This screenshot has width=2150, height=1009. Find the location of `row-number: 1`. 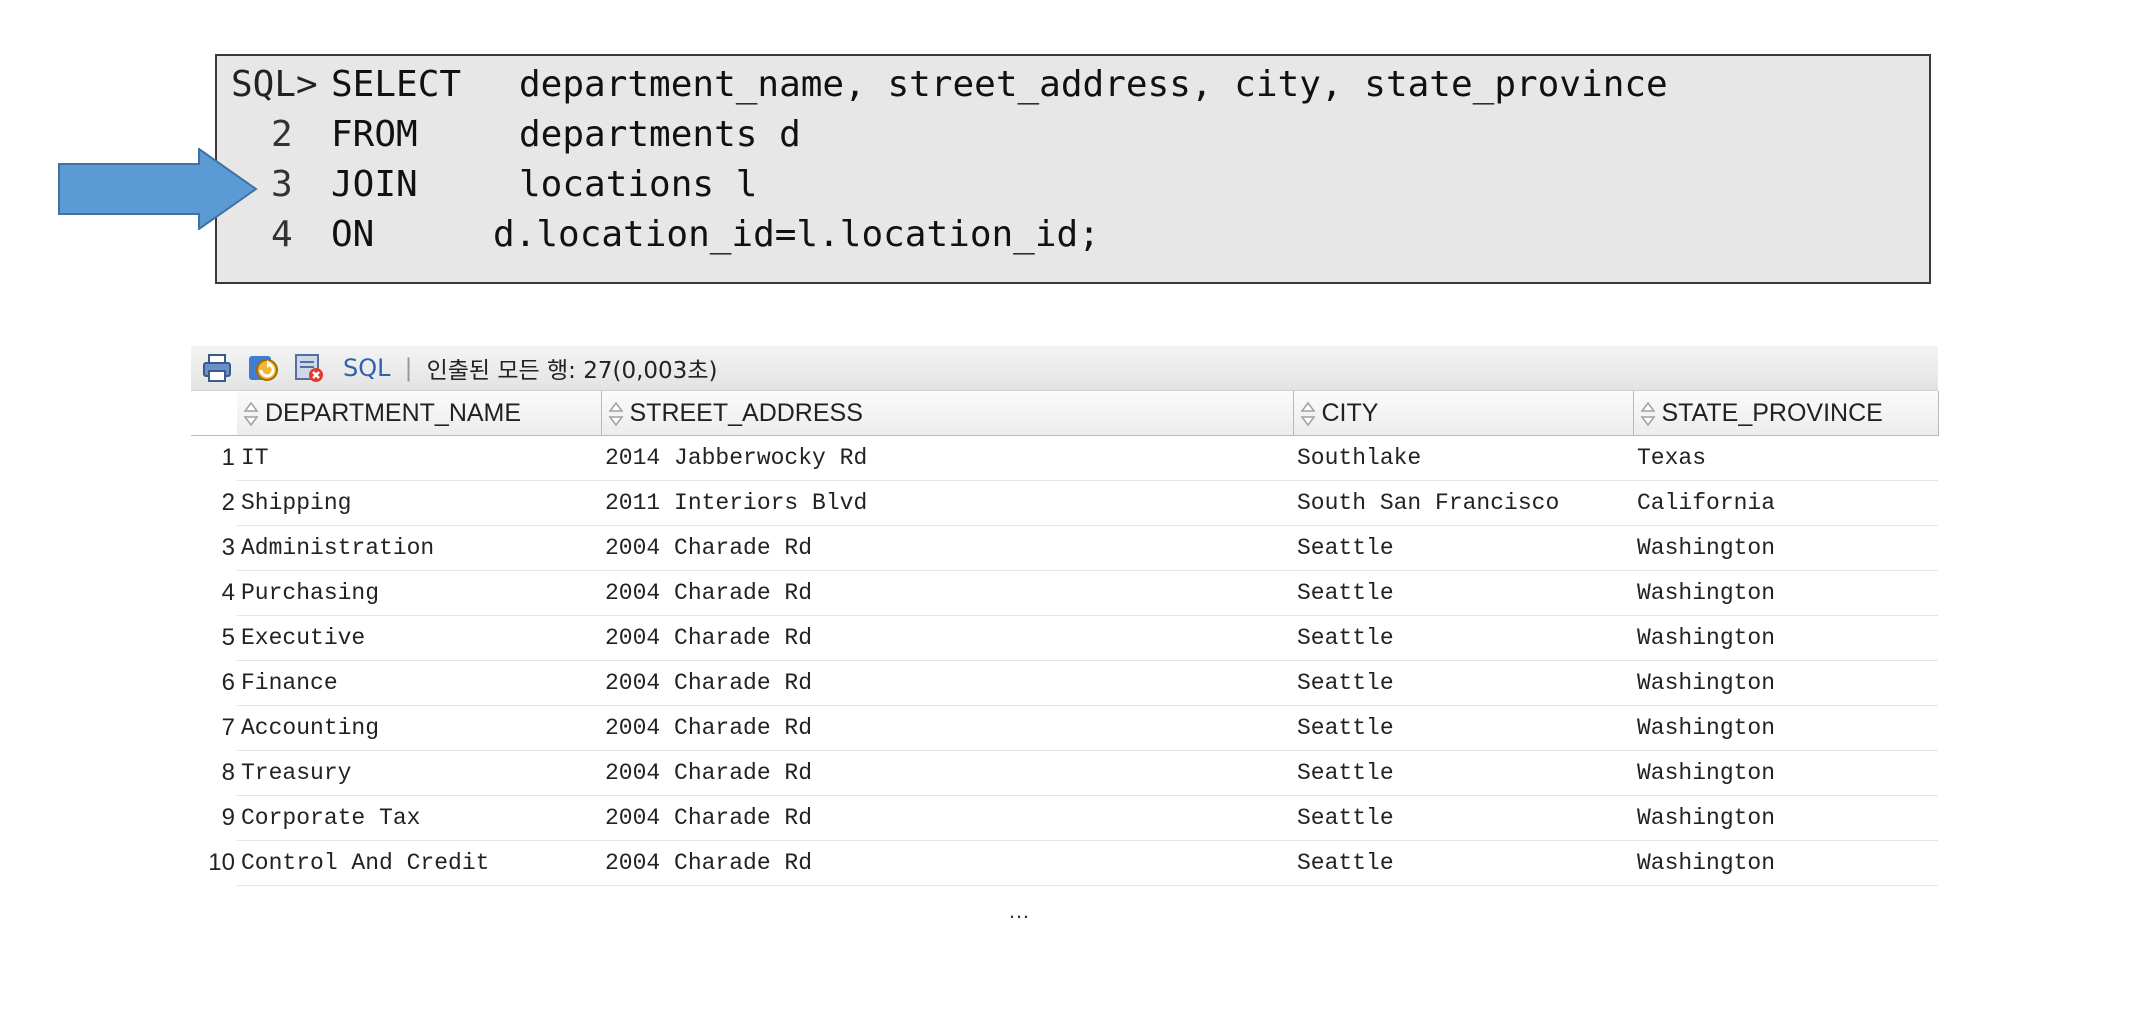

row-number: 1 is located at coordinates (228, 458).